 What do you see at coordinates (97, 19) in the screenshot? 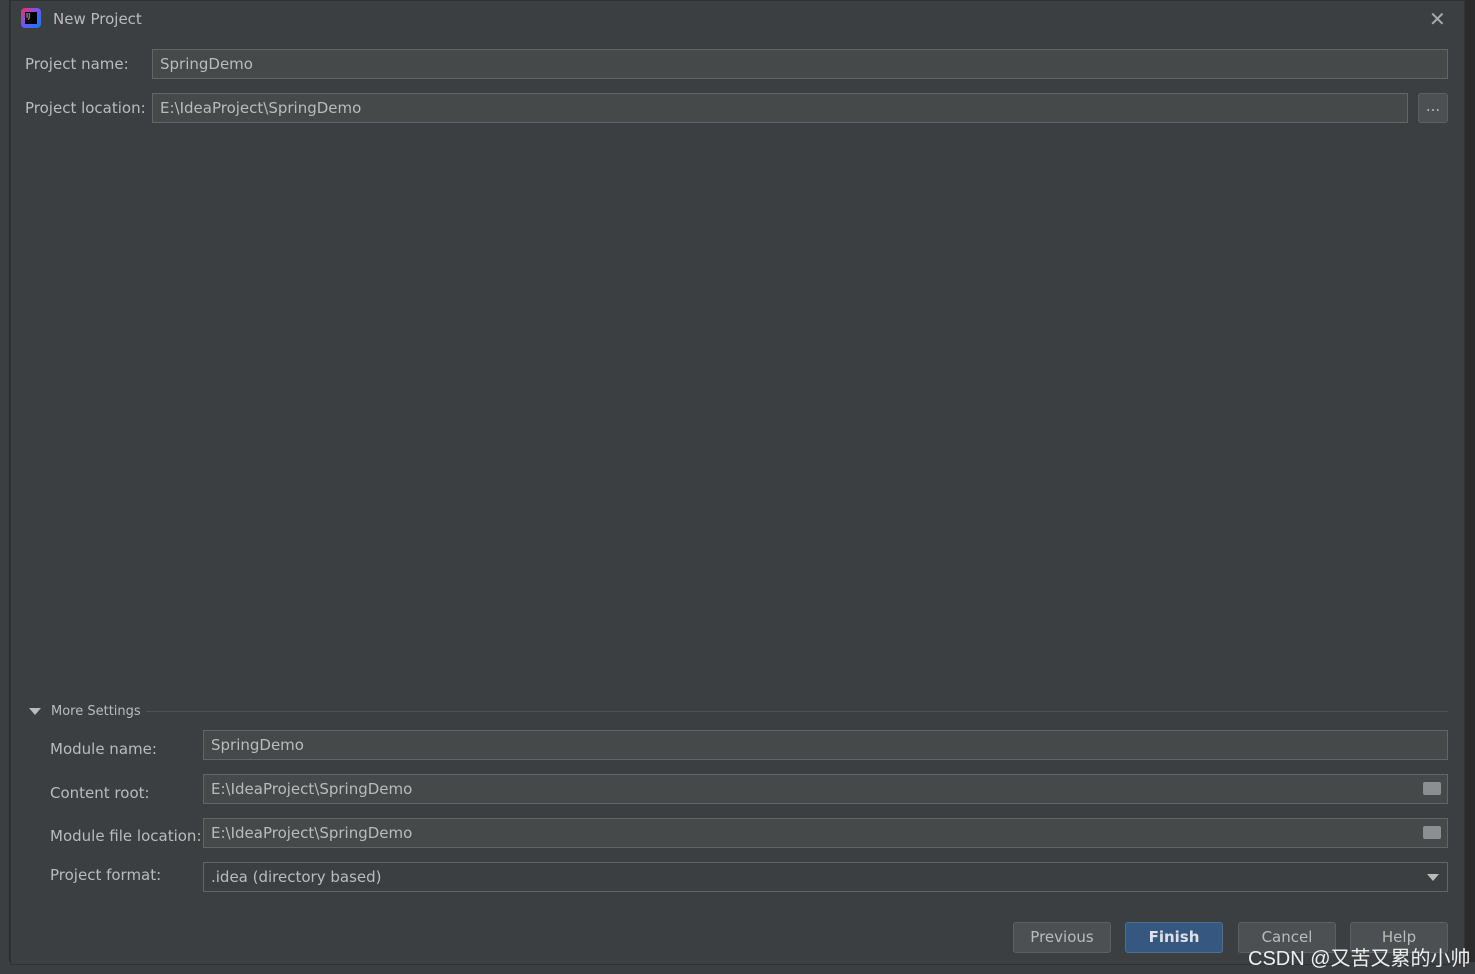
I see `dialog-title: New Project` at bounding box center [97, 19].